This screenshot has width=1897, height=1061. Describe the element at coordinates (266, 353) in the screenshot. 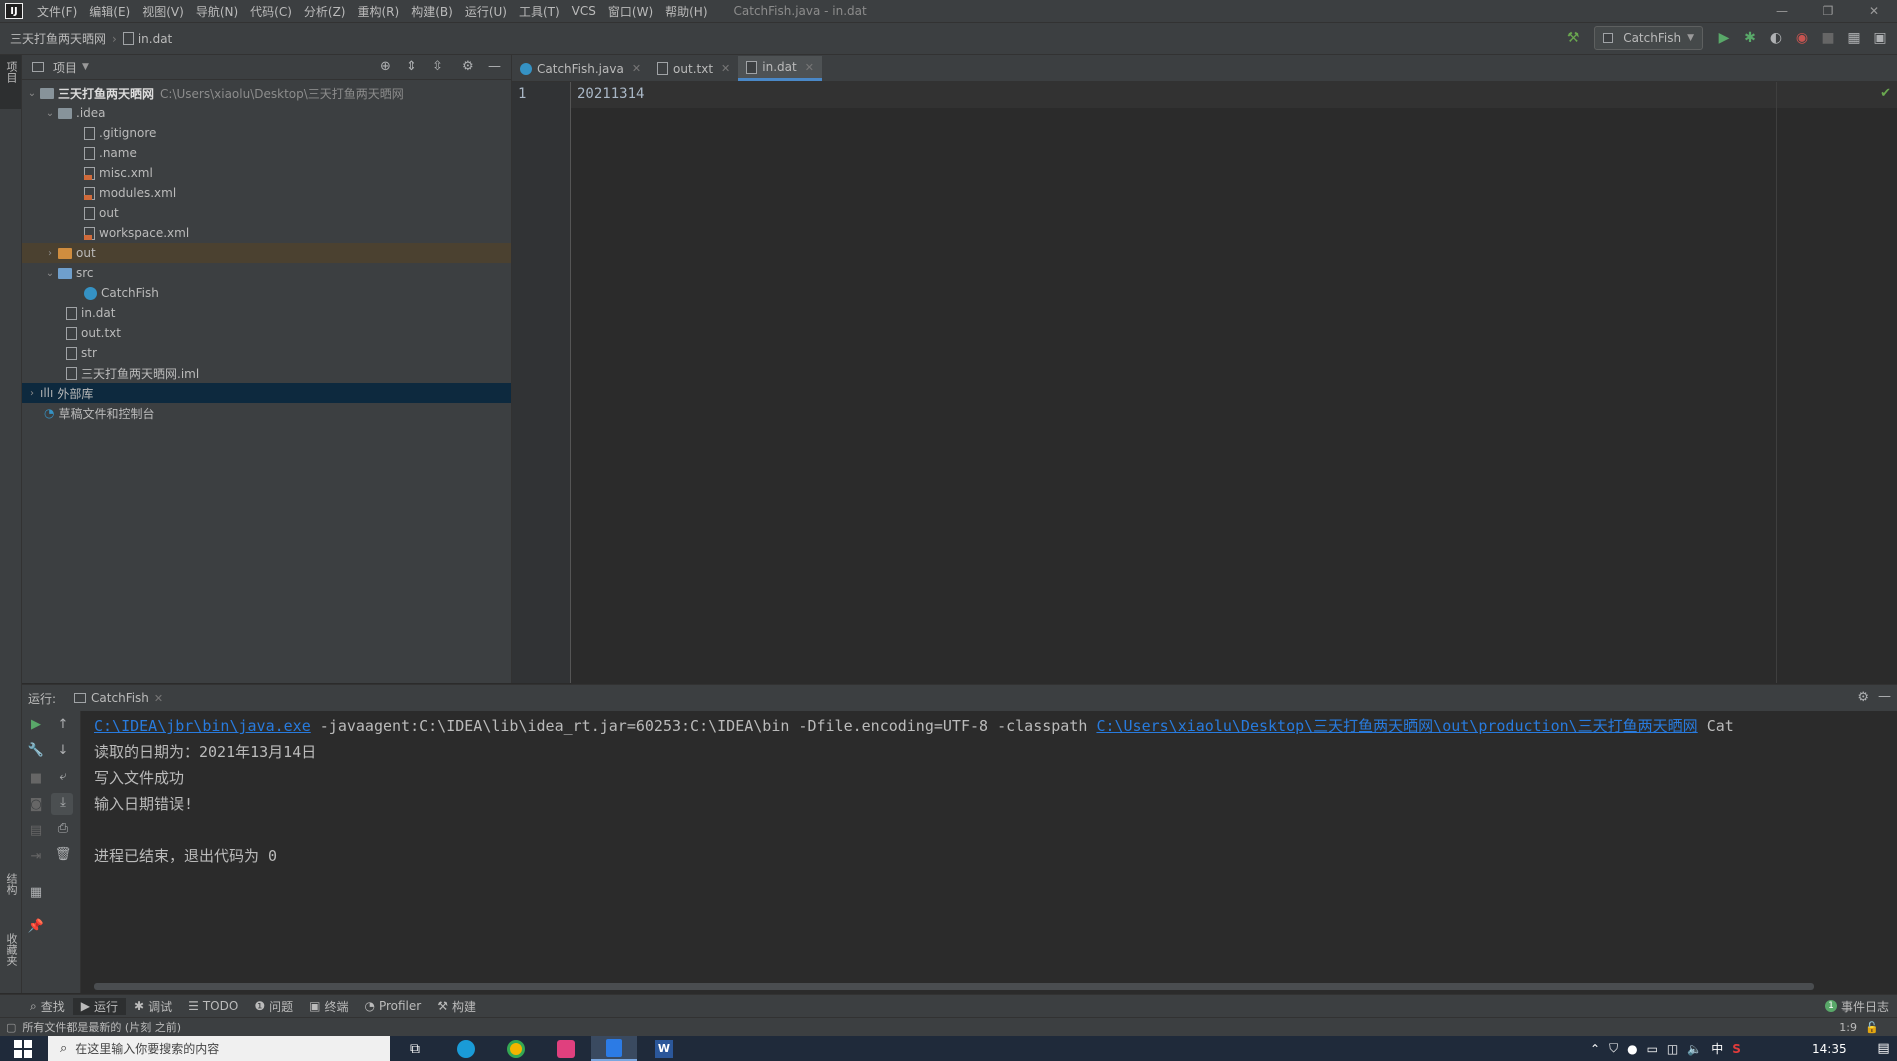

I see `tree-item-str: str` at that location.